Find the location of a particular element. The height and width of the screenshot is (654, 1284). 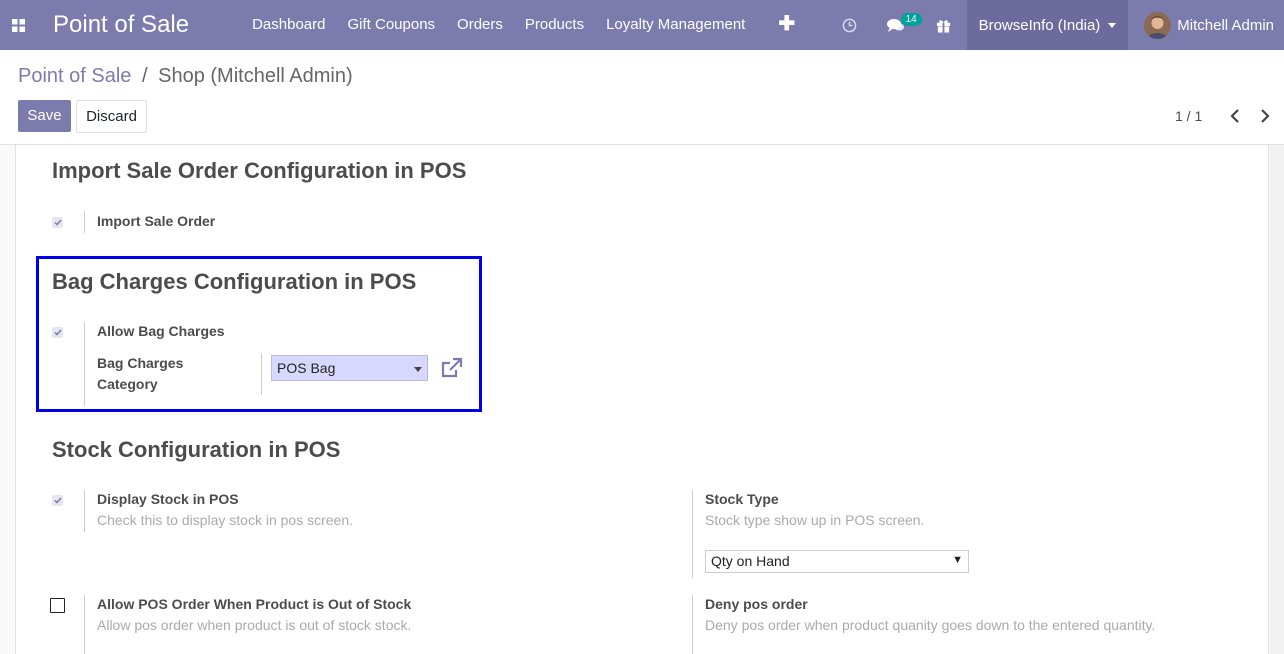

company-switcher: BrowseInfo (India) is located at coordinates (1047, 25).